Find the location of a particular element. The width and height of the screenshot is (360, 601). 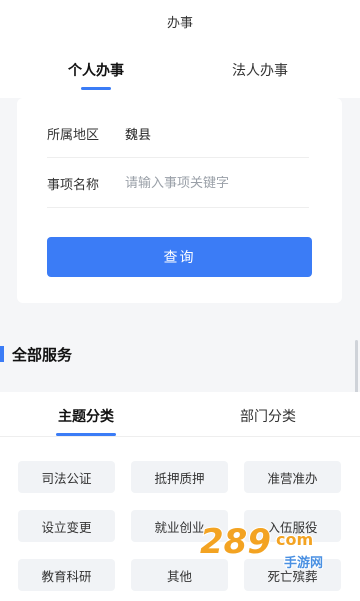

tab-theme-category: 主题分类 is located at coordinates (86, 421).